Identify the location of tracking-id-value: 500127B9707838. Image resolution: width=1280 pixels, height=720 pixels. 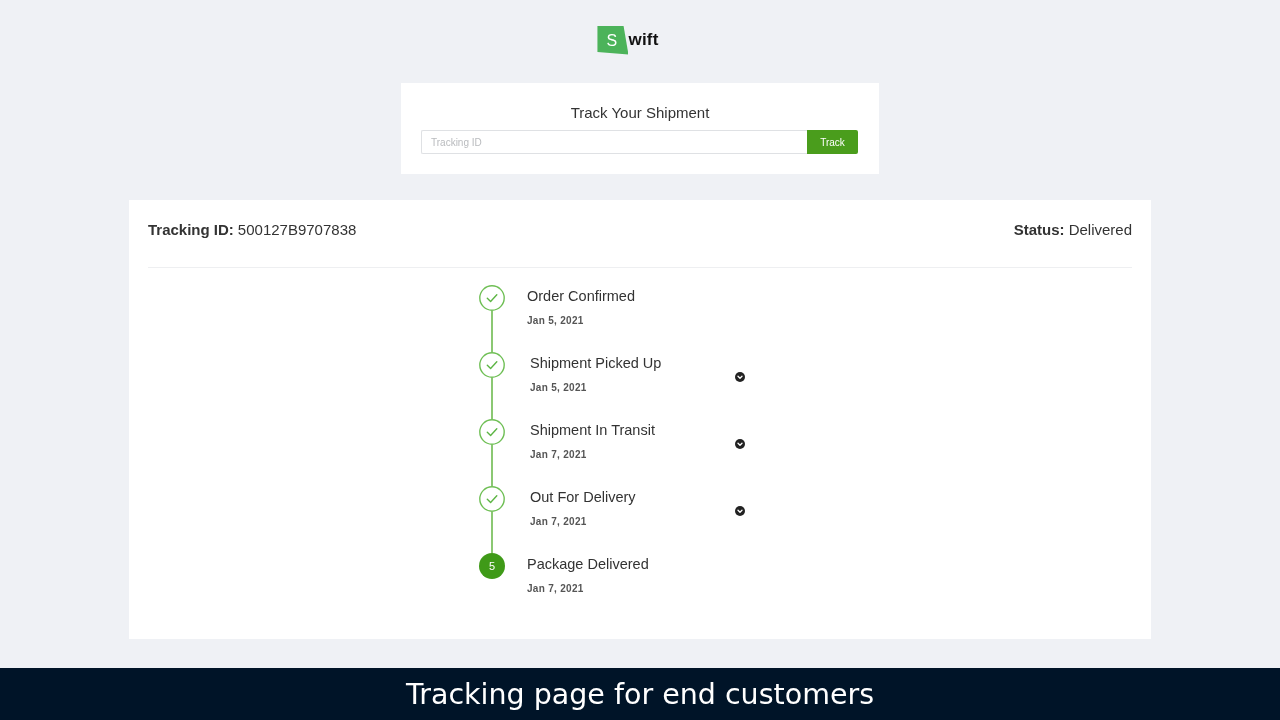
(297, 230).